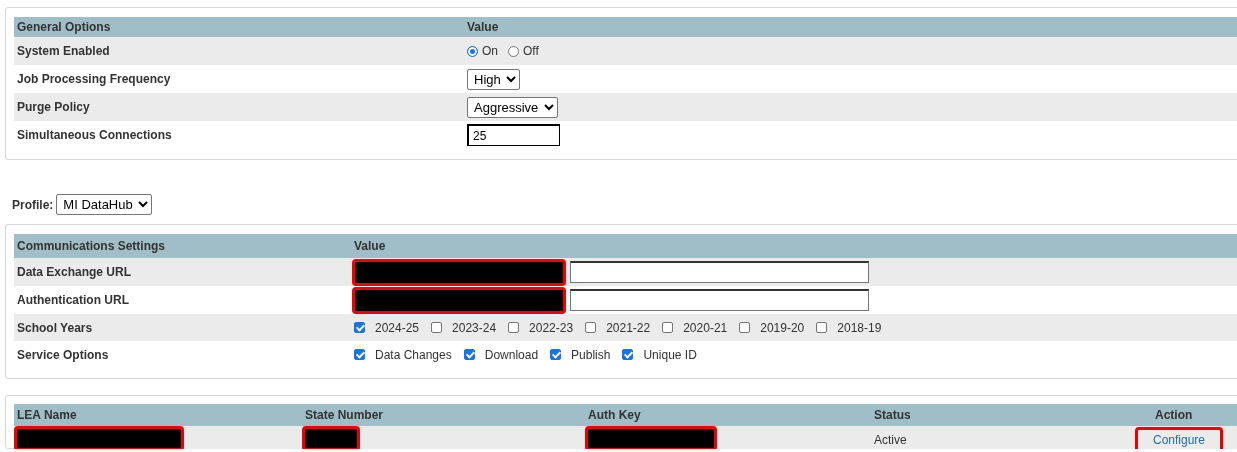 The height and width of the screenshot is (452, 1237). What do you see at coordinates (53, 107) in the screenshot?
I see `setting-label: Purge Policy` at bounding box center [53, 107].